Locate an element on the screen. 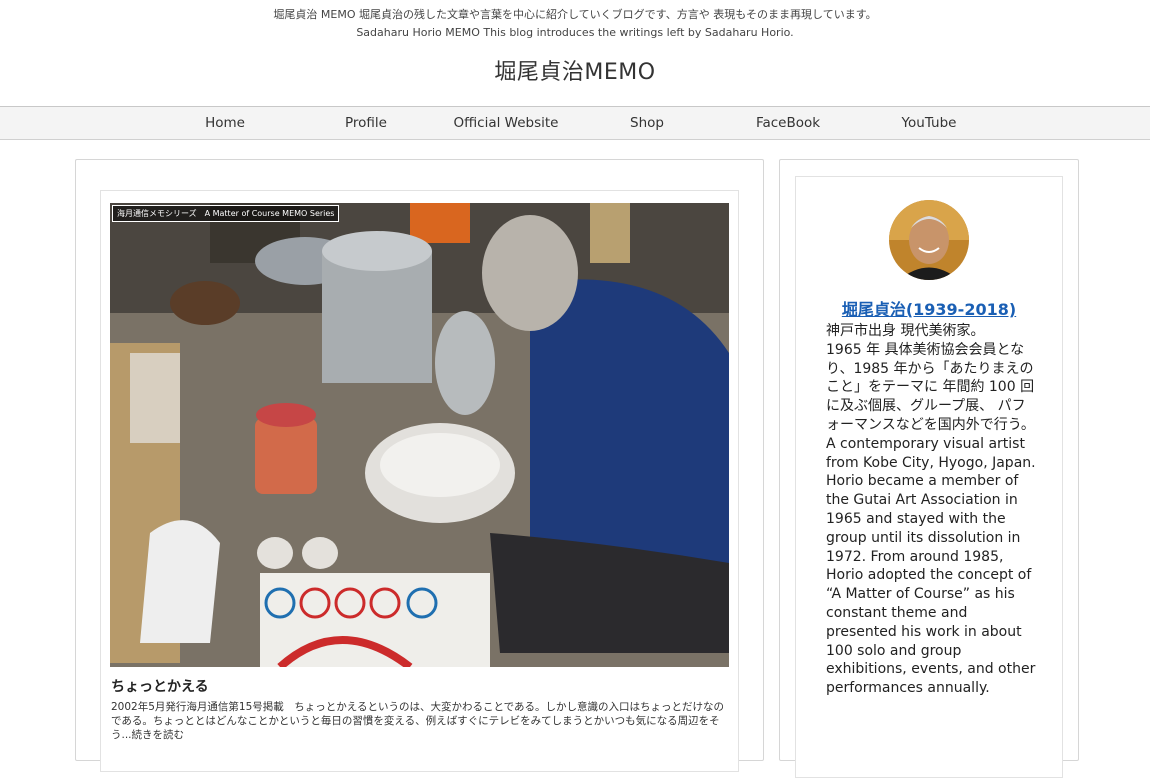  nav-youtube: YouTube is located at coordinates (929, 123).